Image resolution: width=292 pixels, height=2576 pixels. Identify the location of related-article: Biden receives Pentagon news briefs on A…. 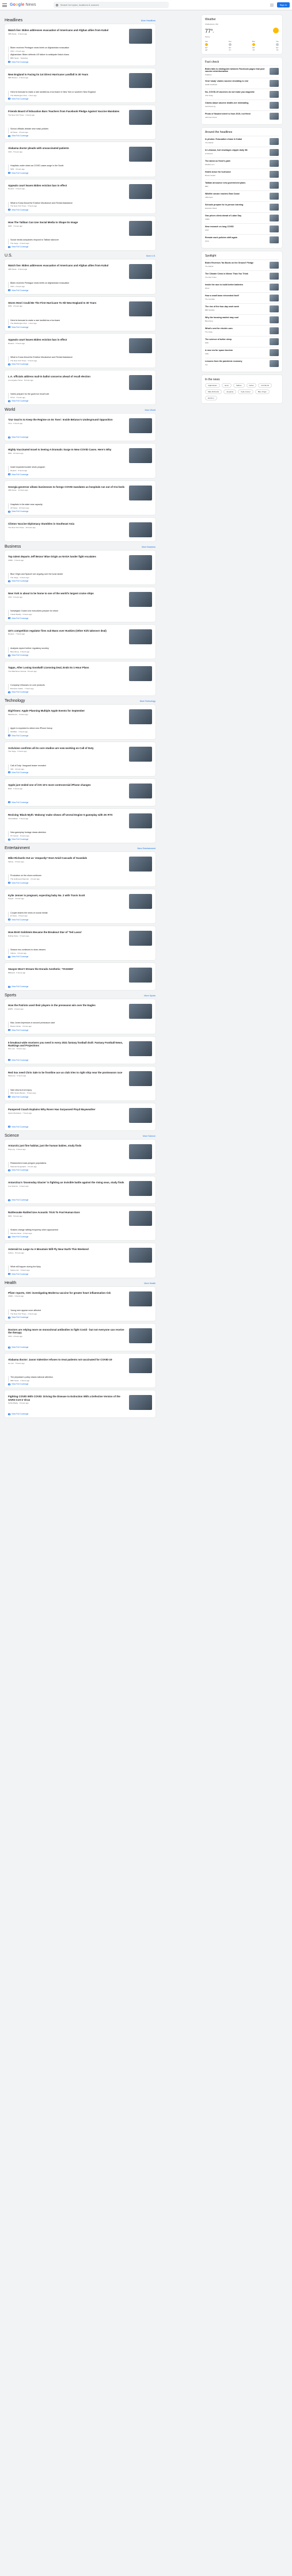
(80, 285).